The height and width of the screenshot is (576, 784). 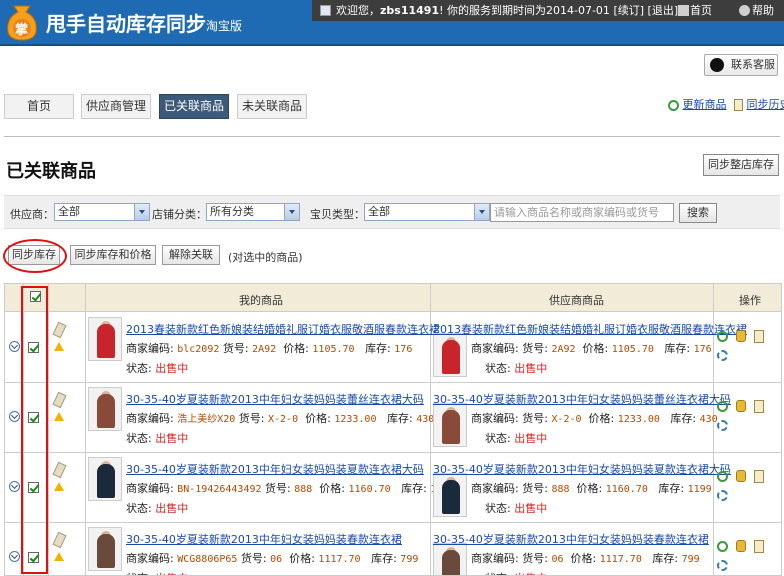 I want to click on supplier-product-info: 商家编码: 货号: 06 价格: 1117.70 库存: 799, so click(x=585, y=558).